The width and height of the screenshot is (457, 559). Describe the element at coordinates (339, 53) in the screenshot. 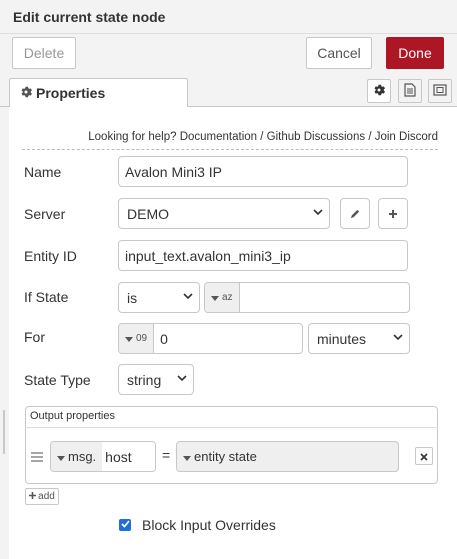

I see `cancel-button: Cancel` at that location.